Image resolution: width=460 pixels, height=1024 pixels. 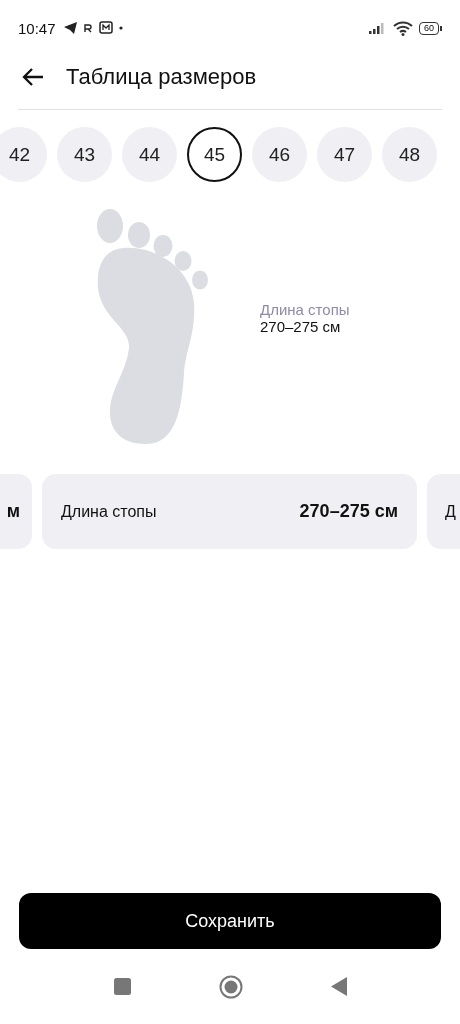 What do you see at coordinates (33, 77) in the screenshot?
I see `back-button` at bounding box center [33, 77].